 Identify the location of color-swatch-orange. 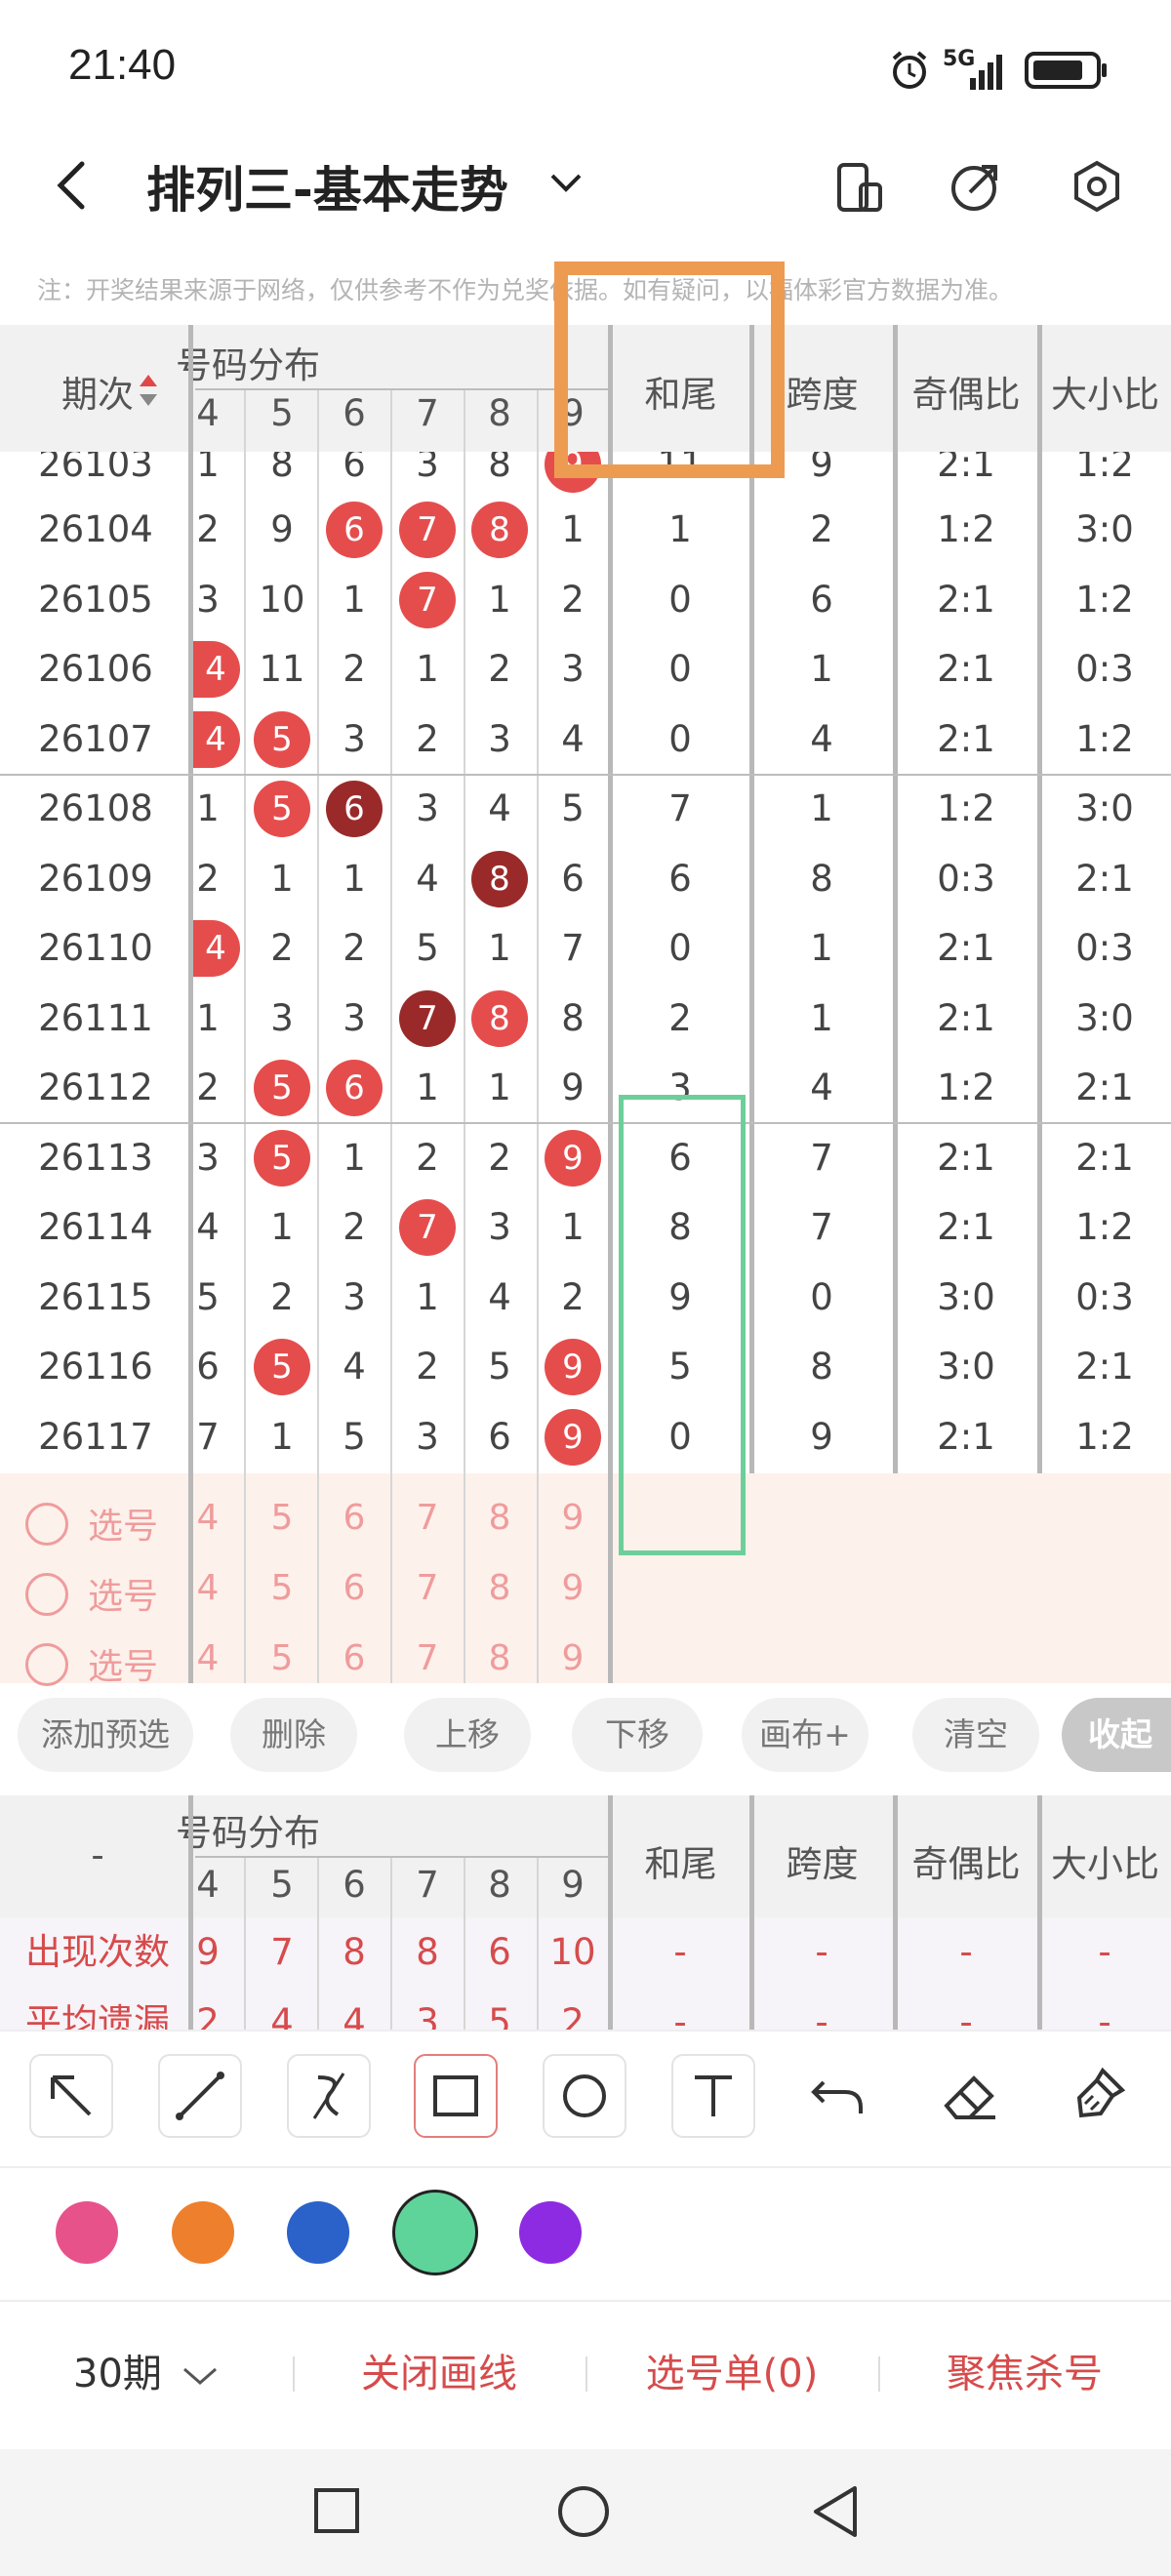
(203, 2232).